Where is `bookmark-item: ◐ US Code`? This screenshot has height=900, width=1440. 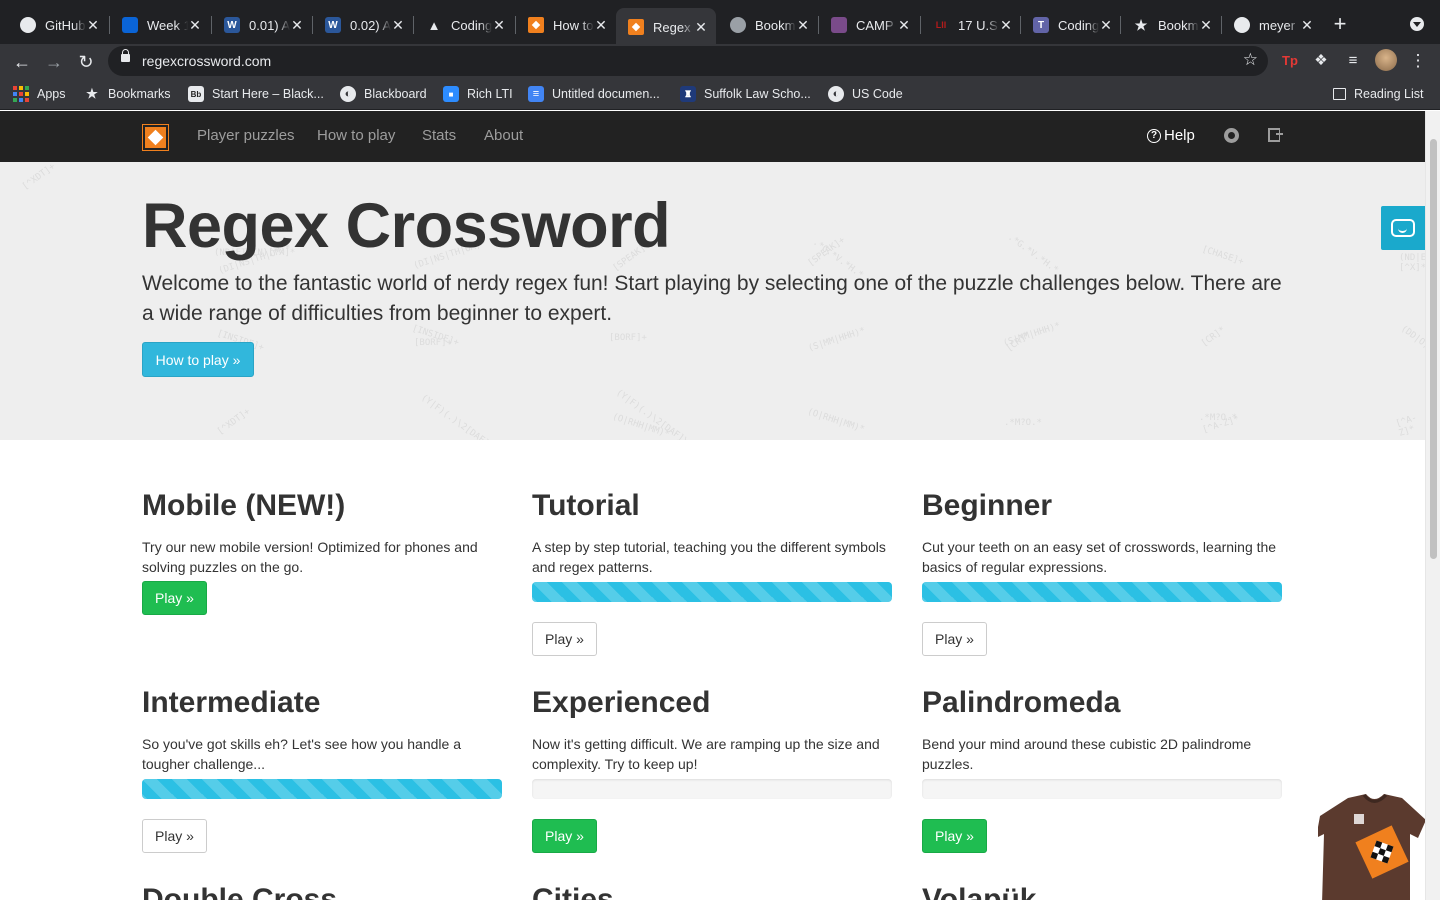 bookmark-item: ◐ US Code is located at coordinates (865, 94).